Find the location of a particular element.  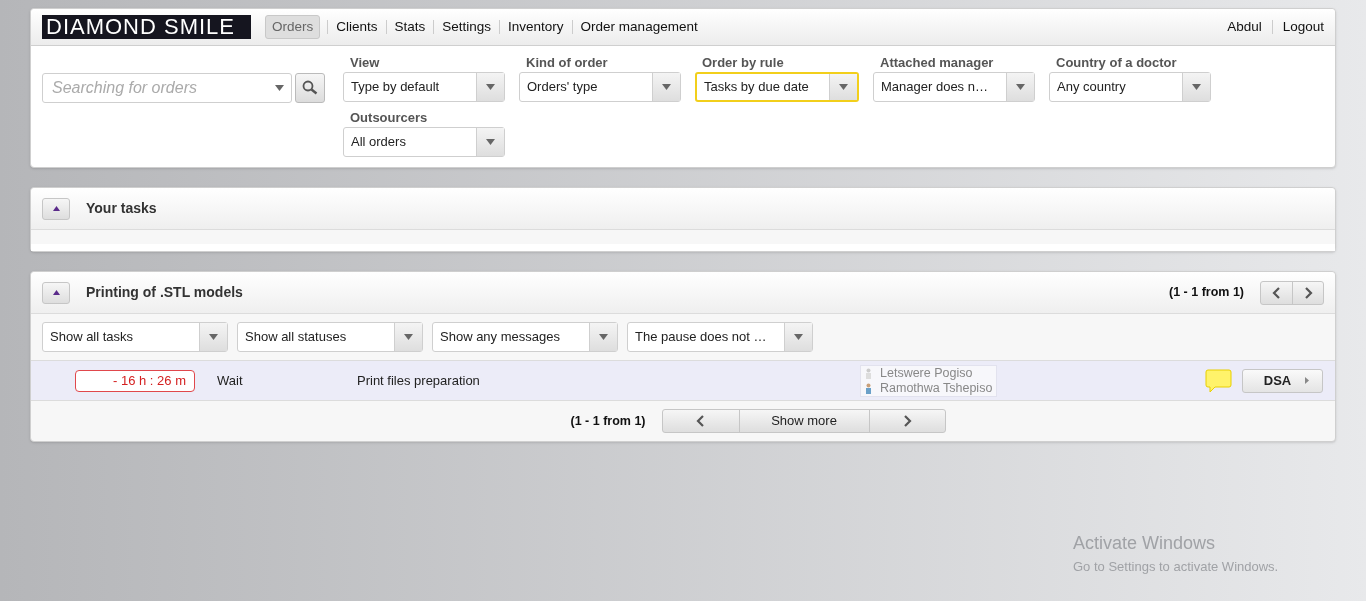

search-icon is located at coordinates (310, 88).